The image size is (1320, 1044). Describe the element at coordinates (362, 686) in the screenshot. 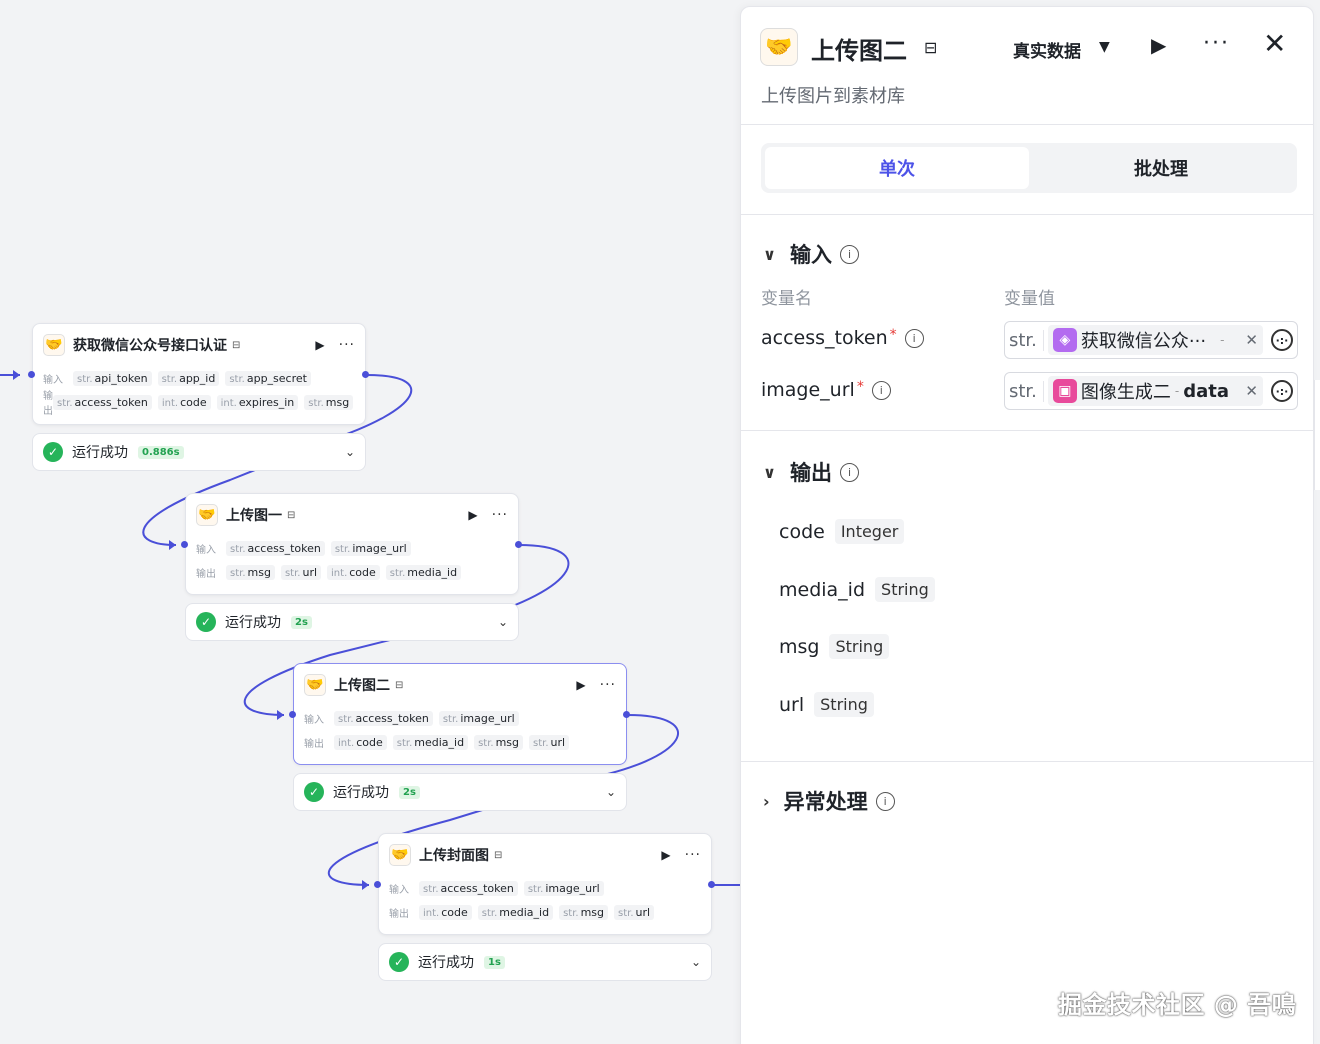

I see `node-title: 上传图二` at that location.